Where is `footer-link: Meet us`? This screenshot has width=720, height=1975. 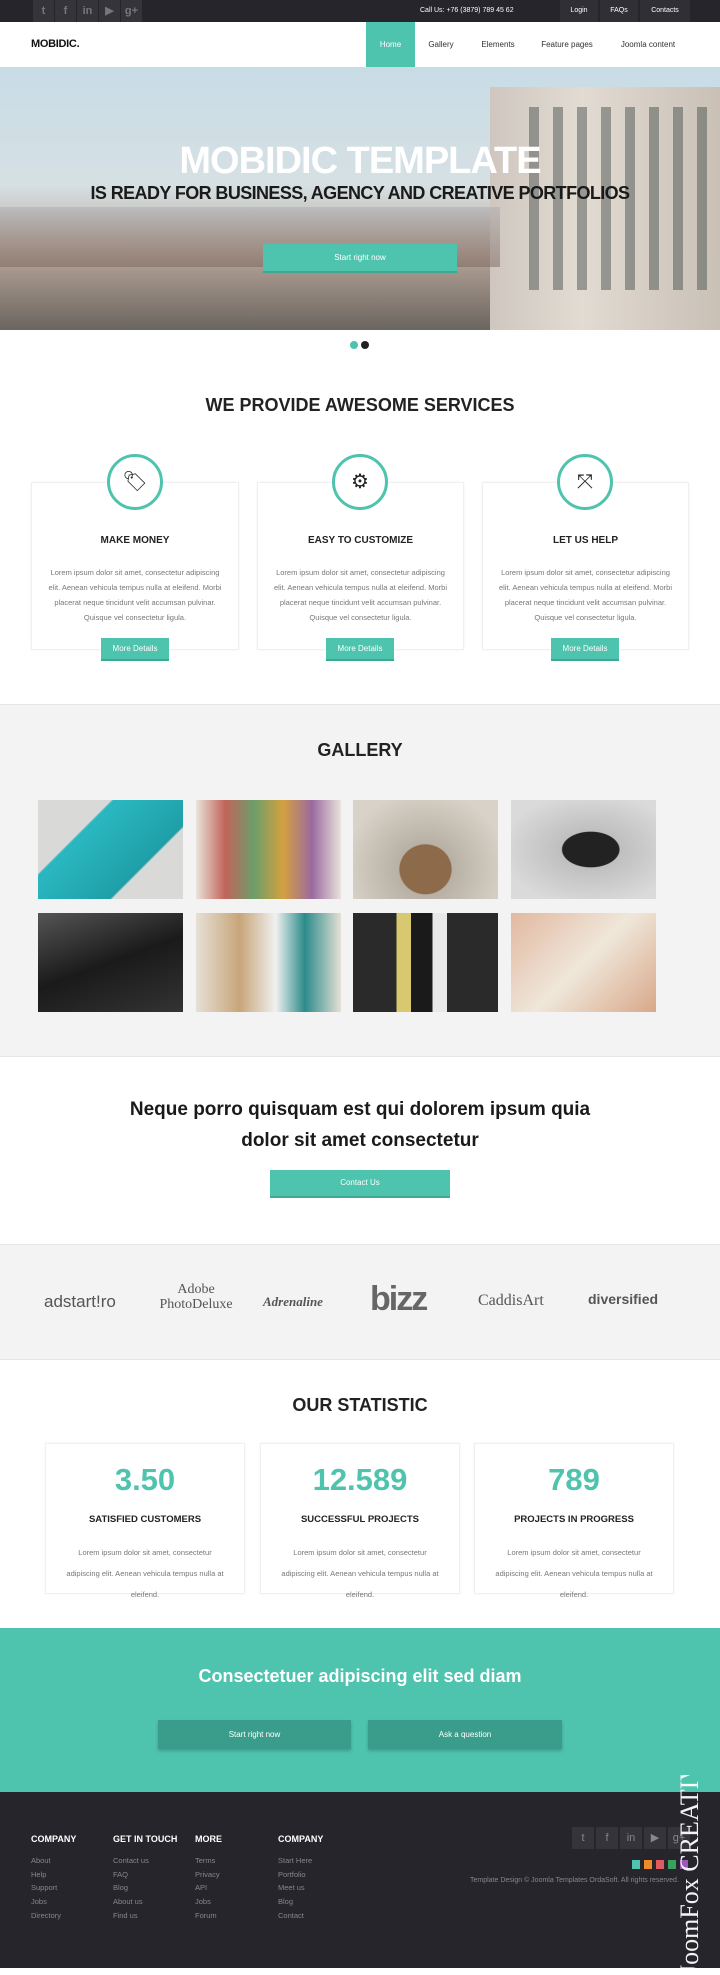 footer-link: Meet us is located at coordinates (295, 1888).